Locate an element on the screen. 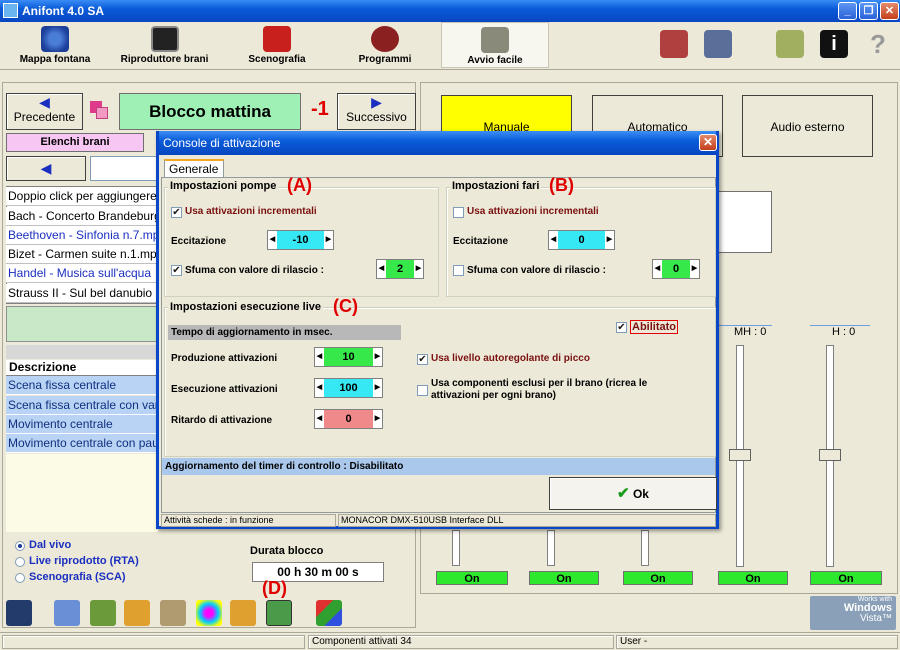 The width and height of the screenshot is (900, 650). pumps-fade-stepper: ◀ 2 ▶ is located at coordinates (400, 269).